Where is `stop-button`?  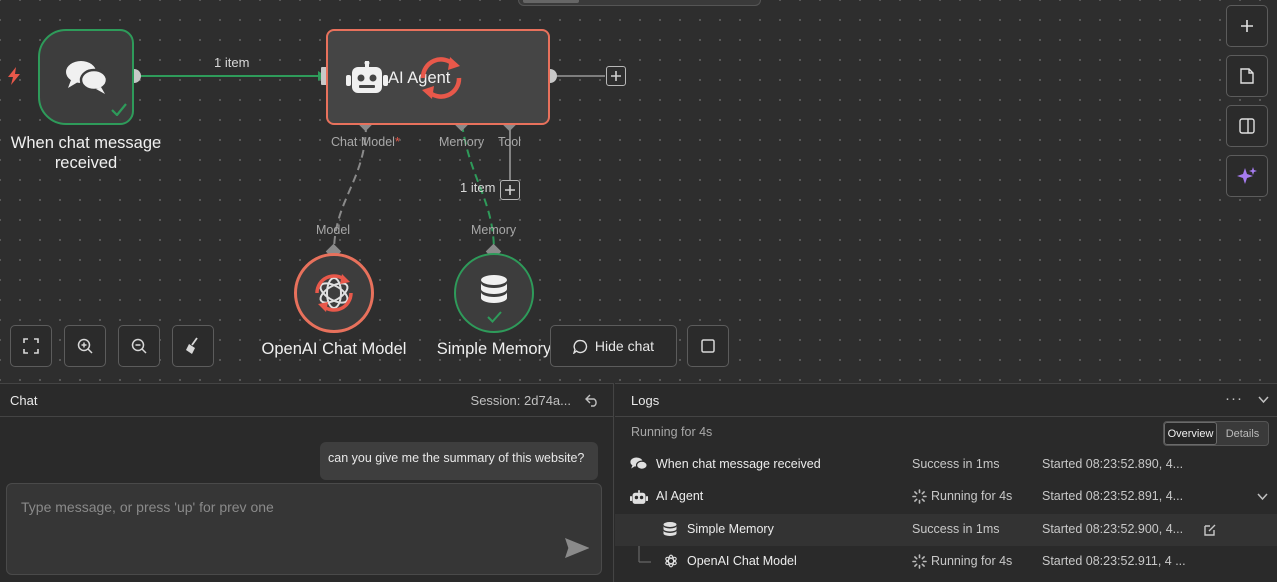 stop-button is located at coordinates (708, 346).